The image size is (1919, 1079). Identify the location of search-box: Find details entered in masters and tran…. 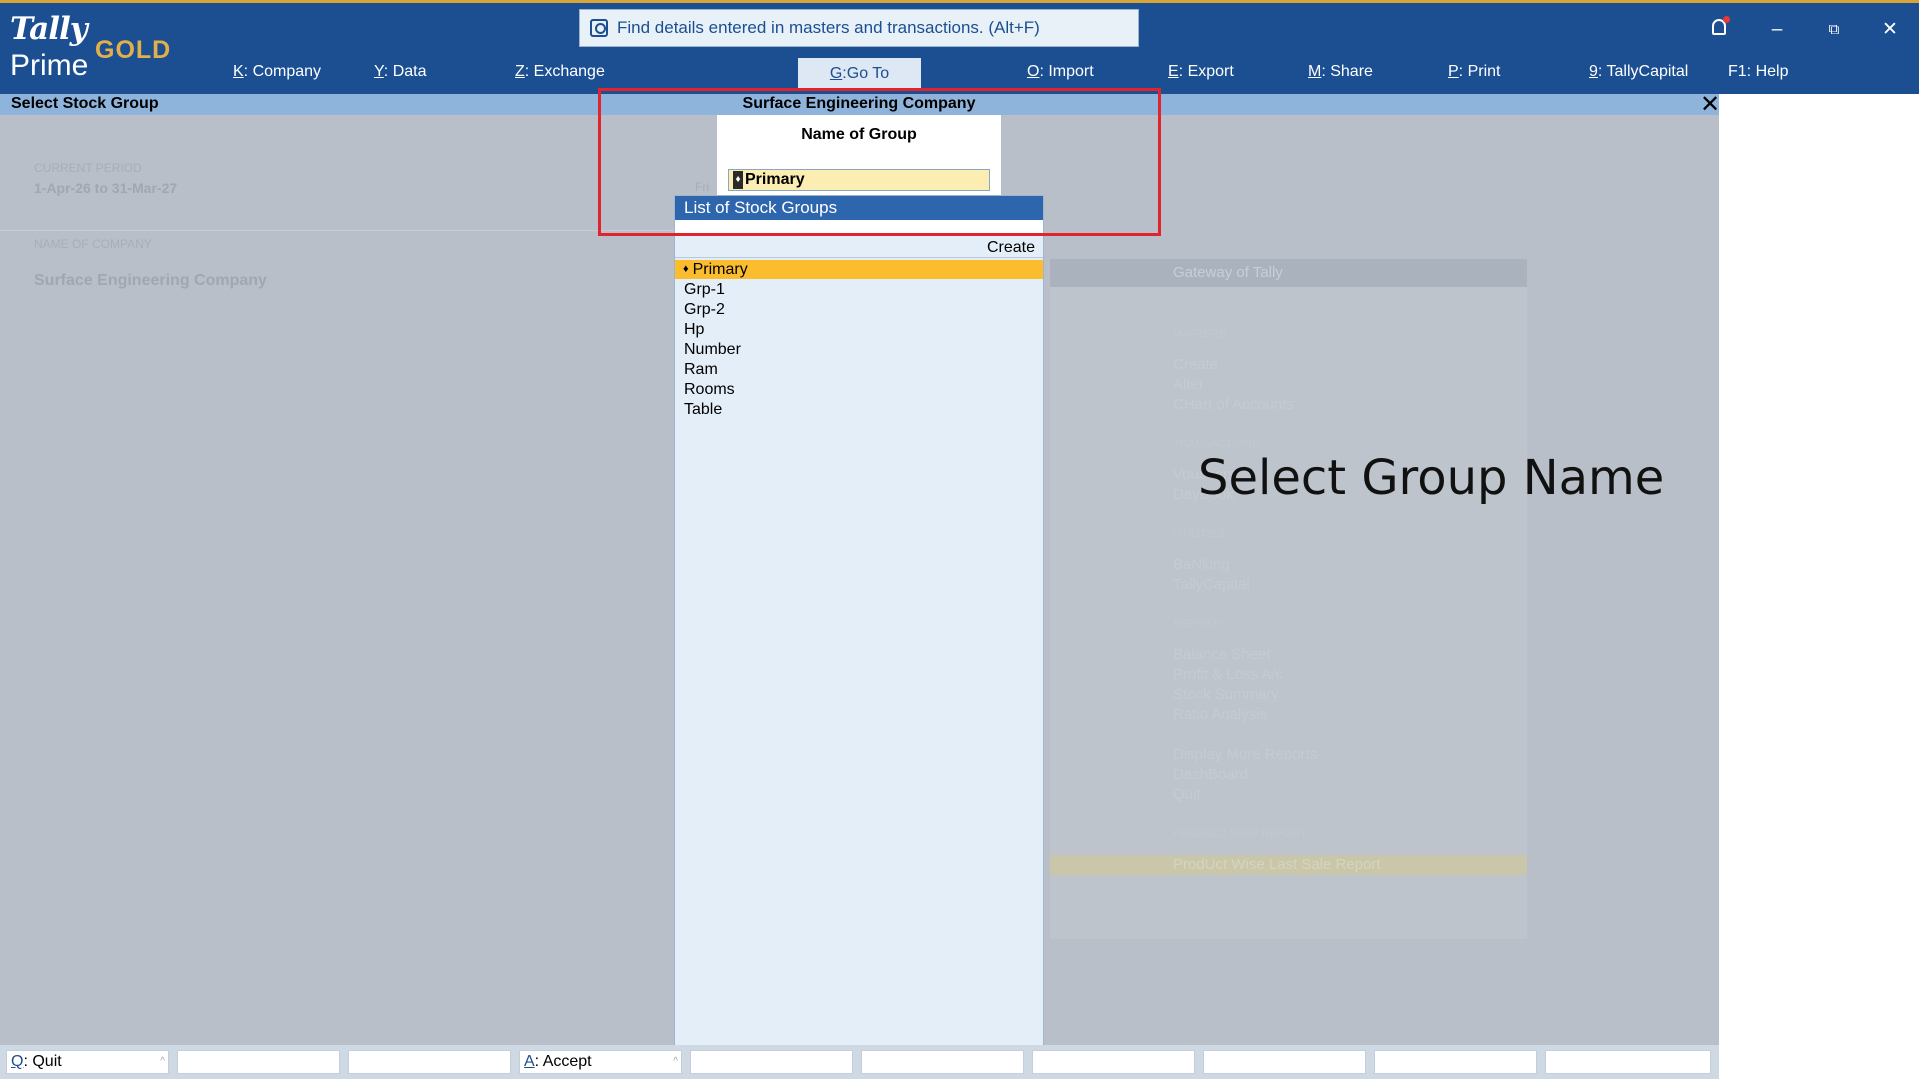
(859, 28).